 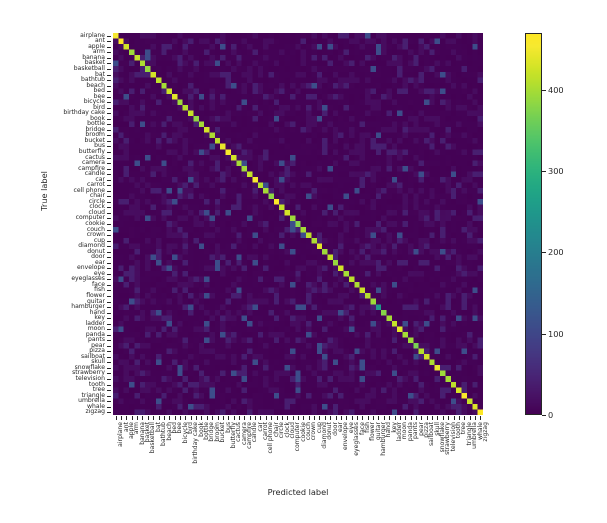 I want to click on colorbar-tick-label: 100, so click(x=556, y=333).